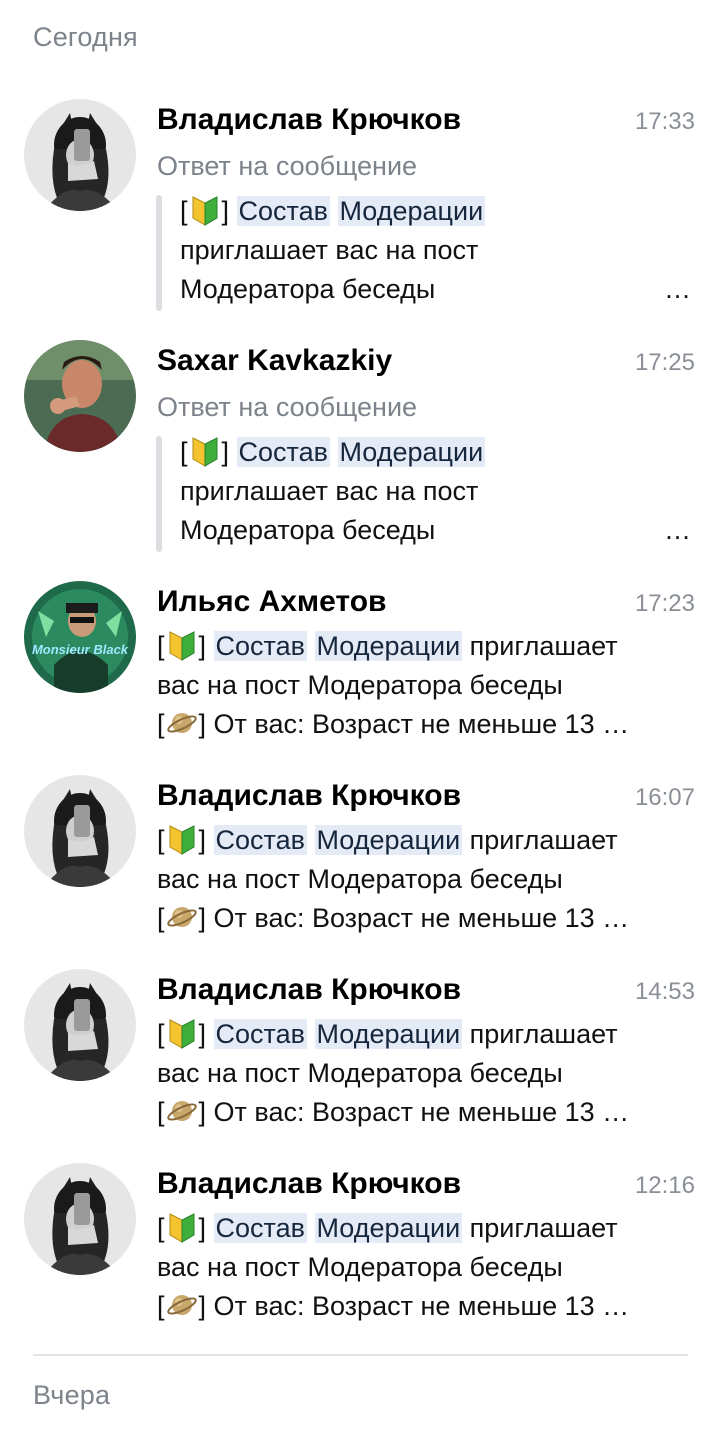 The height and width of the screenshot is (1429, 720). I want to click on message-time: 16:07, so click(664, 797).